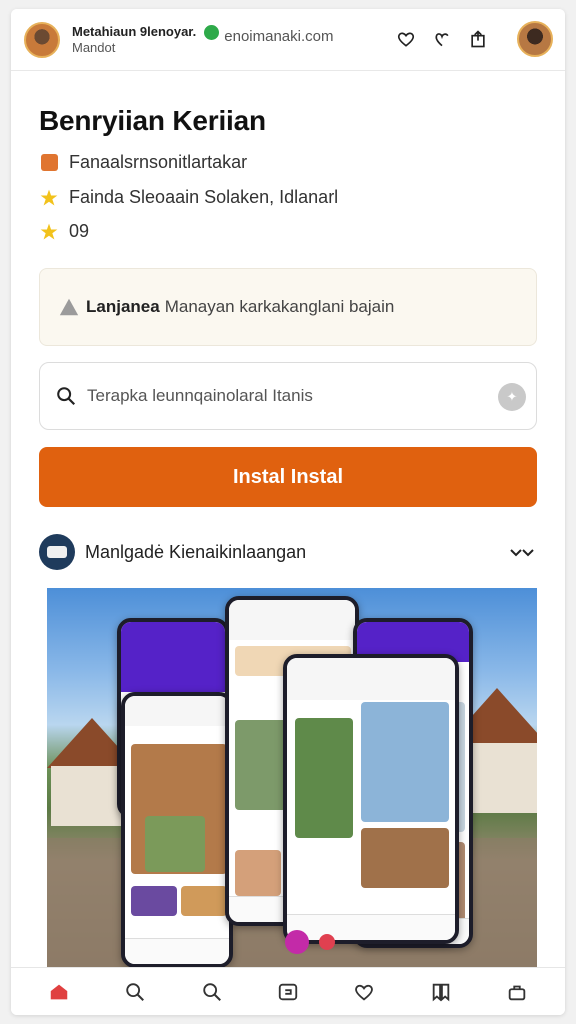 Image resolution: width=576 pixels, height=1024 pixels. What do you see at coordinates (134, 31) in the screenshot?
I see `account-name: Metahiaun 9lenoyar.` at bounding box center [134, 31].